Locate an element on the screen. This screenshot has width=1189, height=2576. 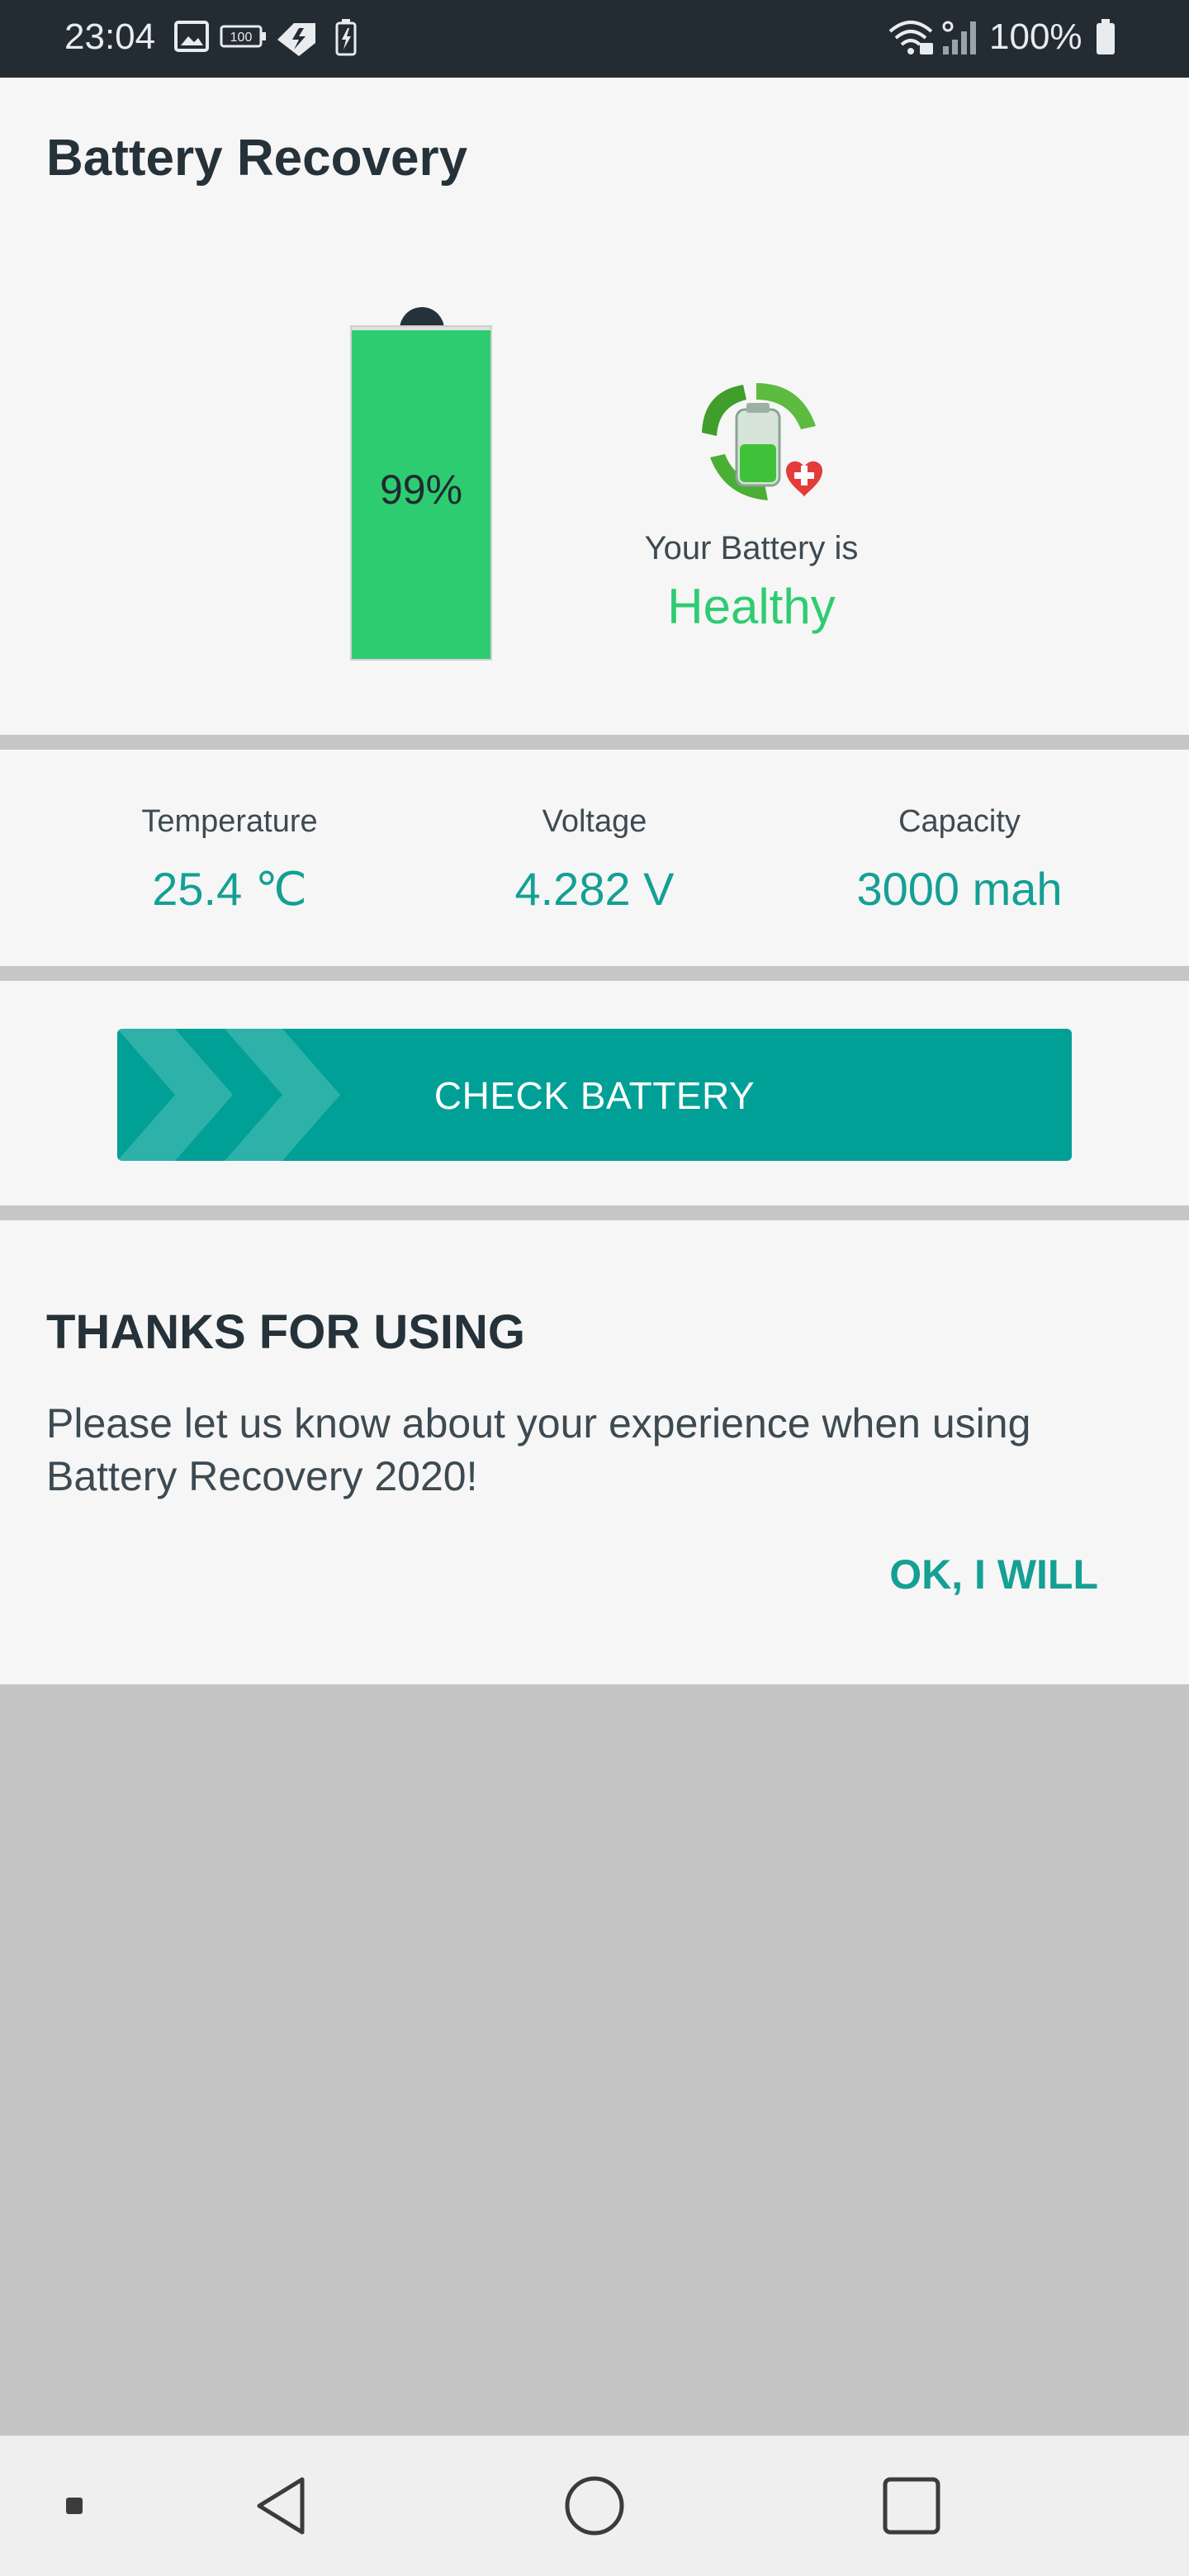
back-button is located at coordinates (280, 2506).